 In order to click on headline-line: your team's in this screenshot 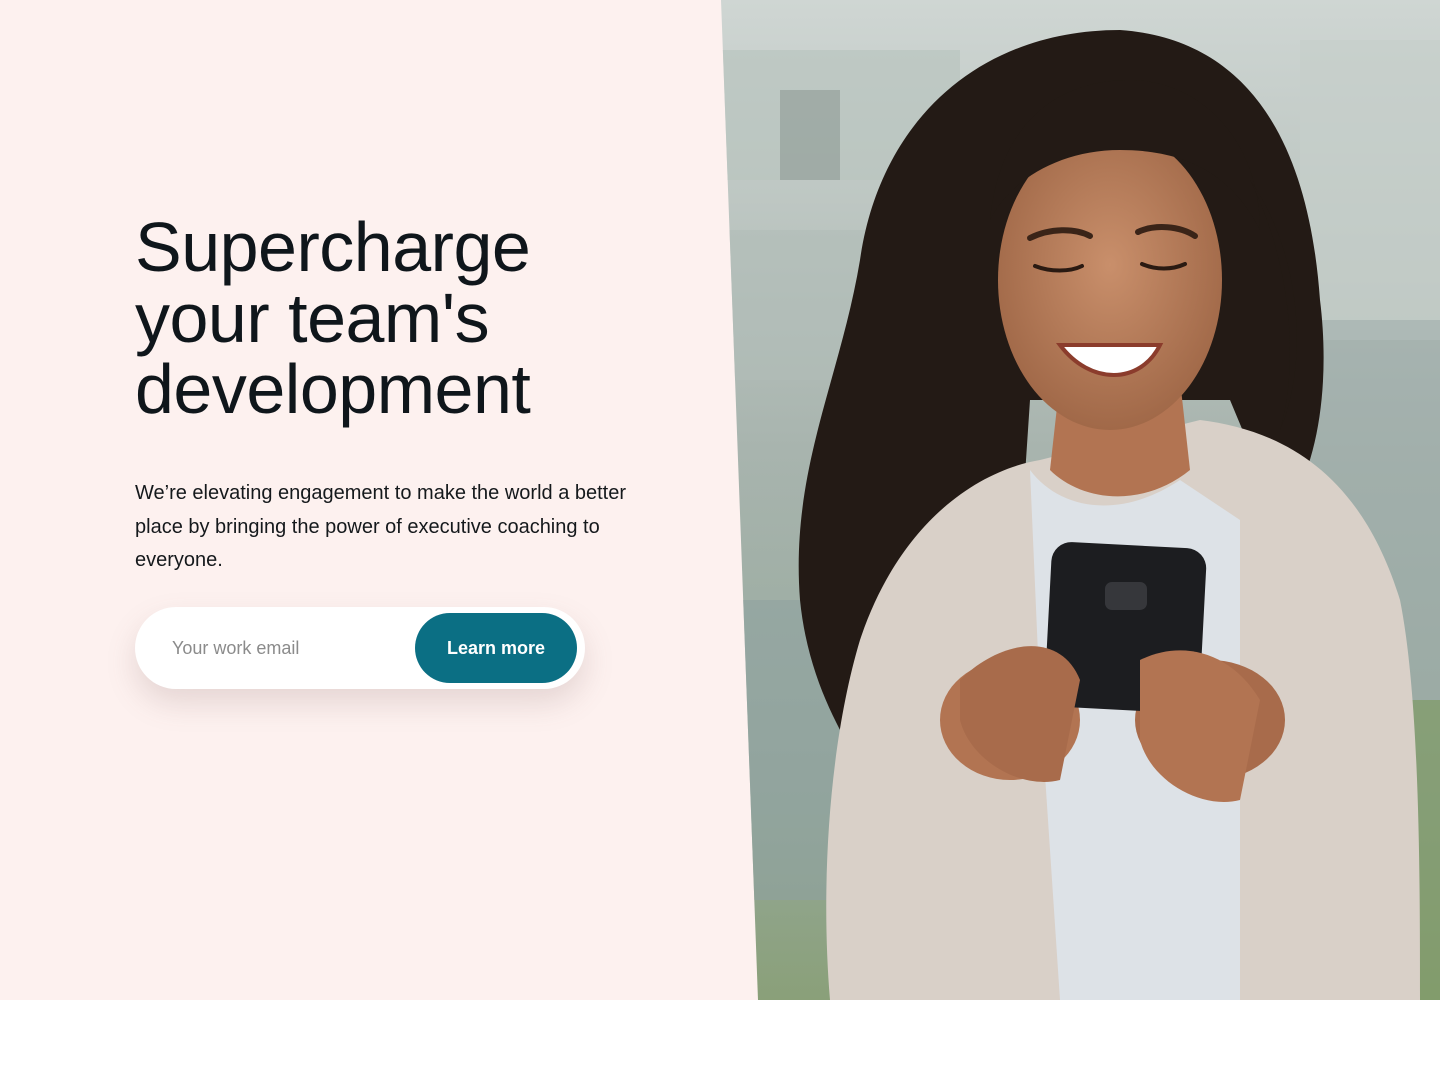, I will do `click(312, 318)`.